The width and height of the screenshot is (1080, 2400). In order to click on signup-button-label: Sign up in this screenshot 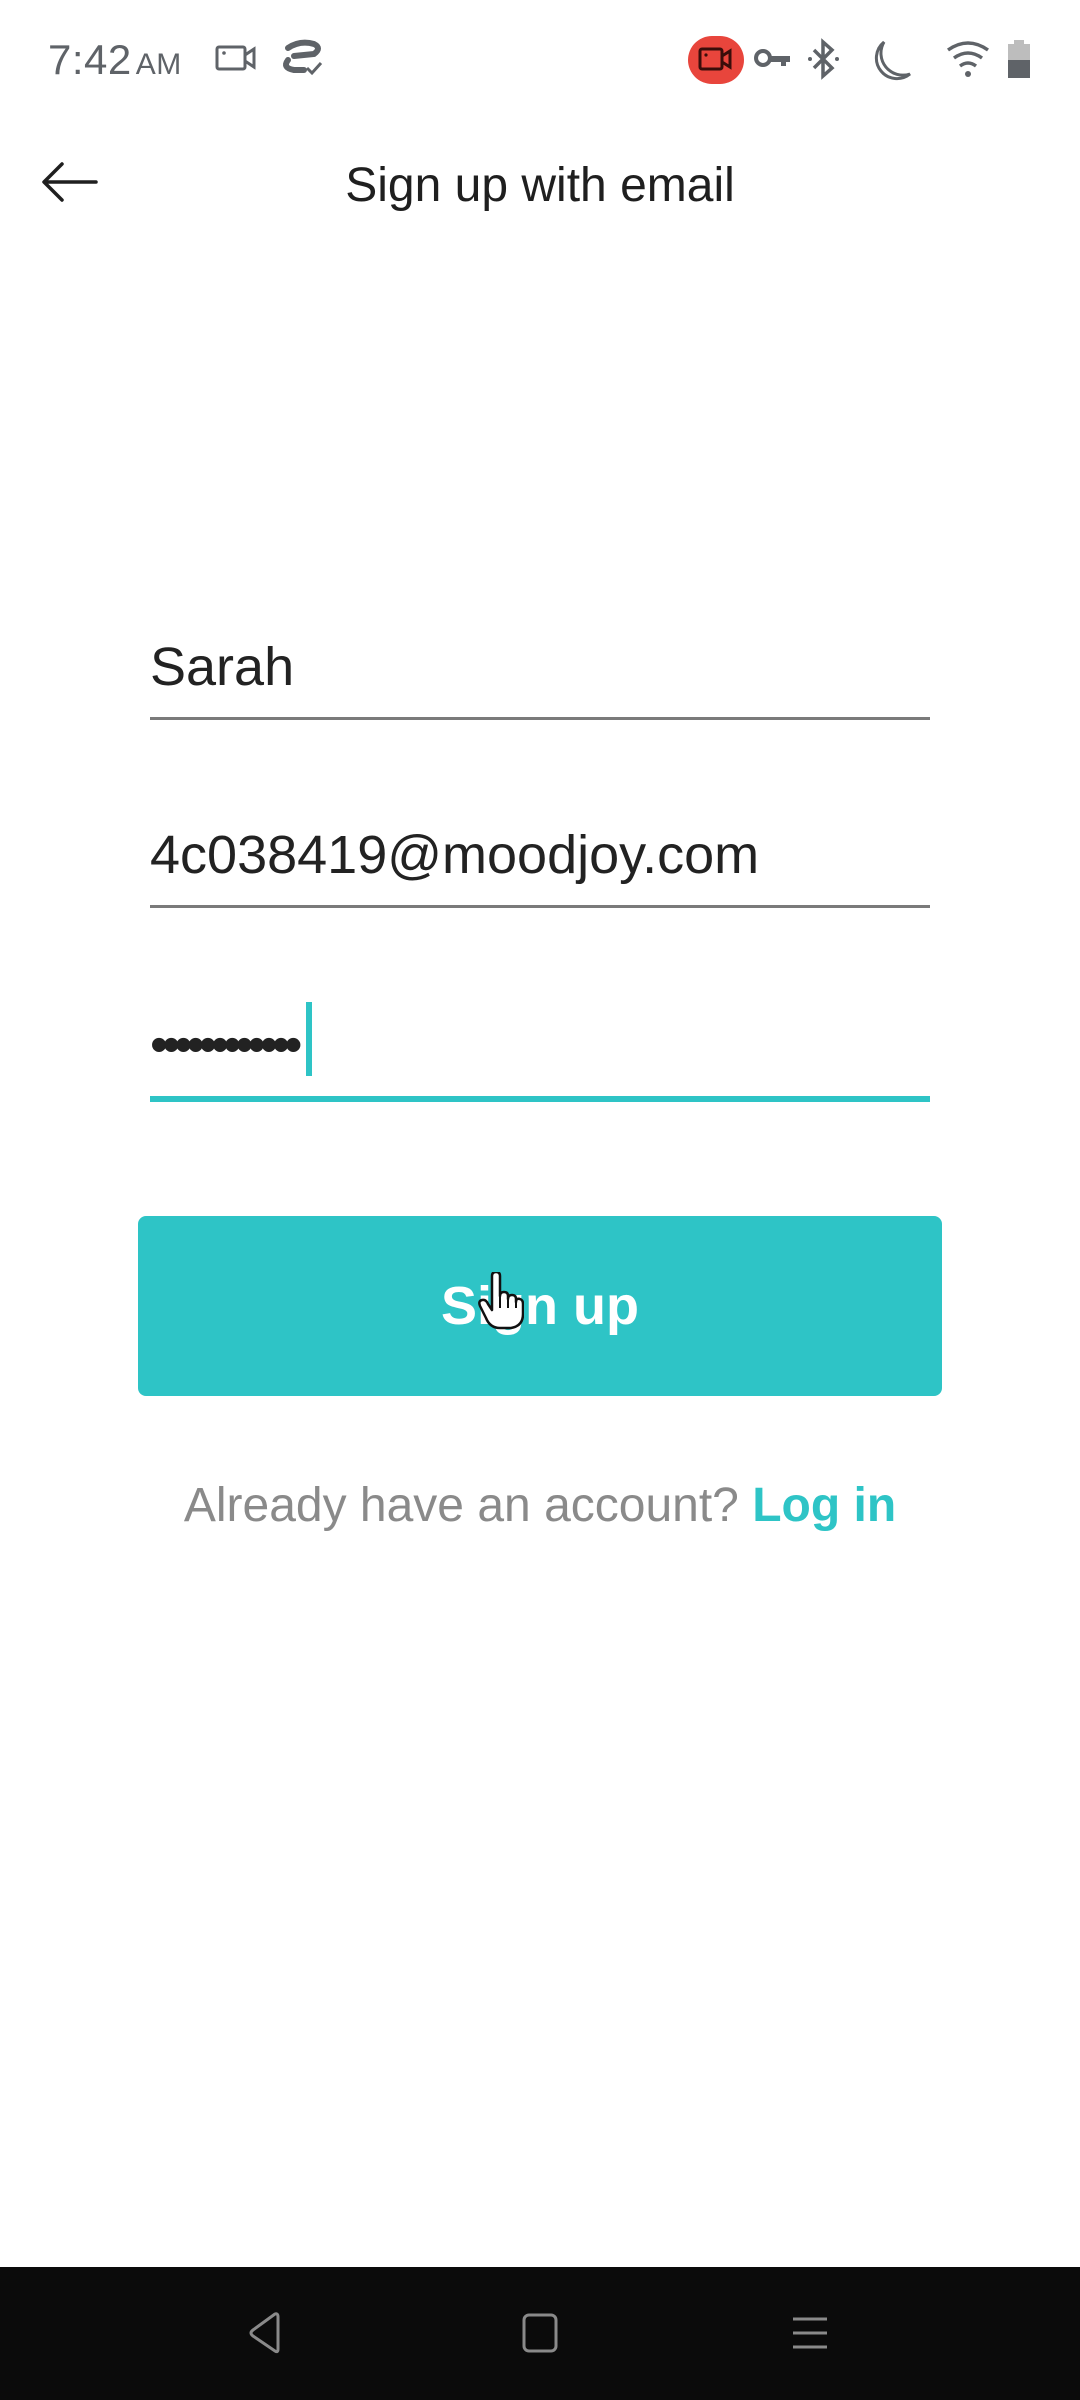, I will do `click(540, 1306)`.